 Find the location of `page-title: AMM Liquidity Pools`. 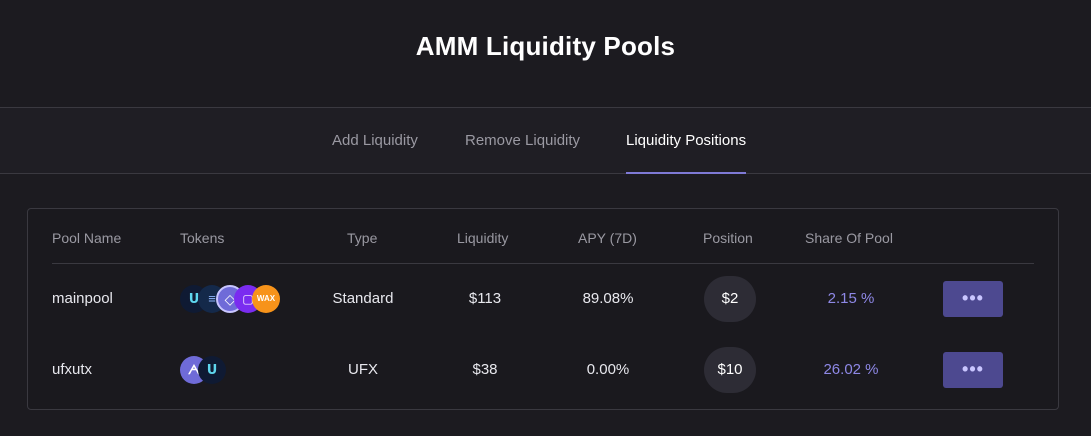

page-title: AMM Liquidity Pools is located at coordinates (545, 46).